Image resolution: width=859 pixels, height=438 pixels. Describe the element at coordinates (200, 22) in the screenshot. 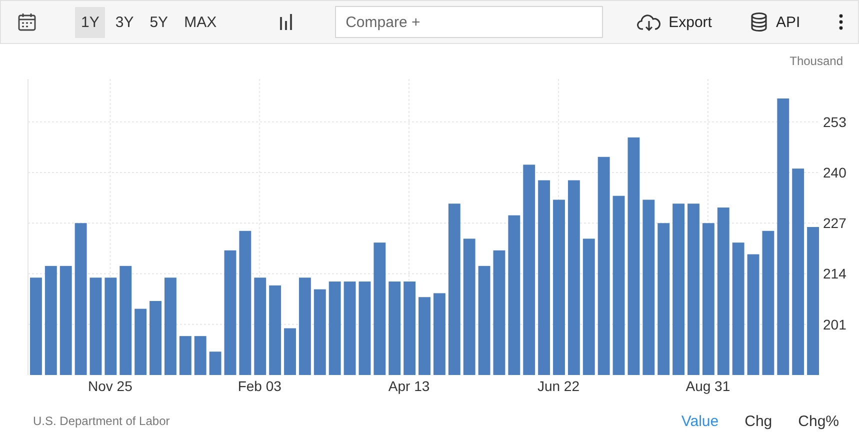

I see `range-tab: MAX` at that location.